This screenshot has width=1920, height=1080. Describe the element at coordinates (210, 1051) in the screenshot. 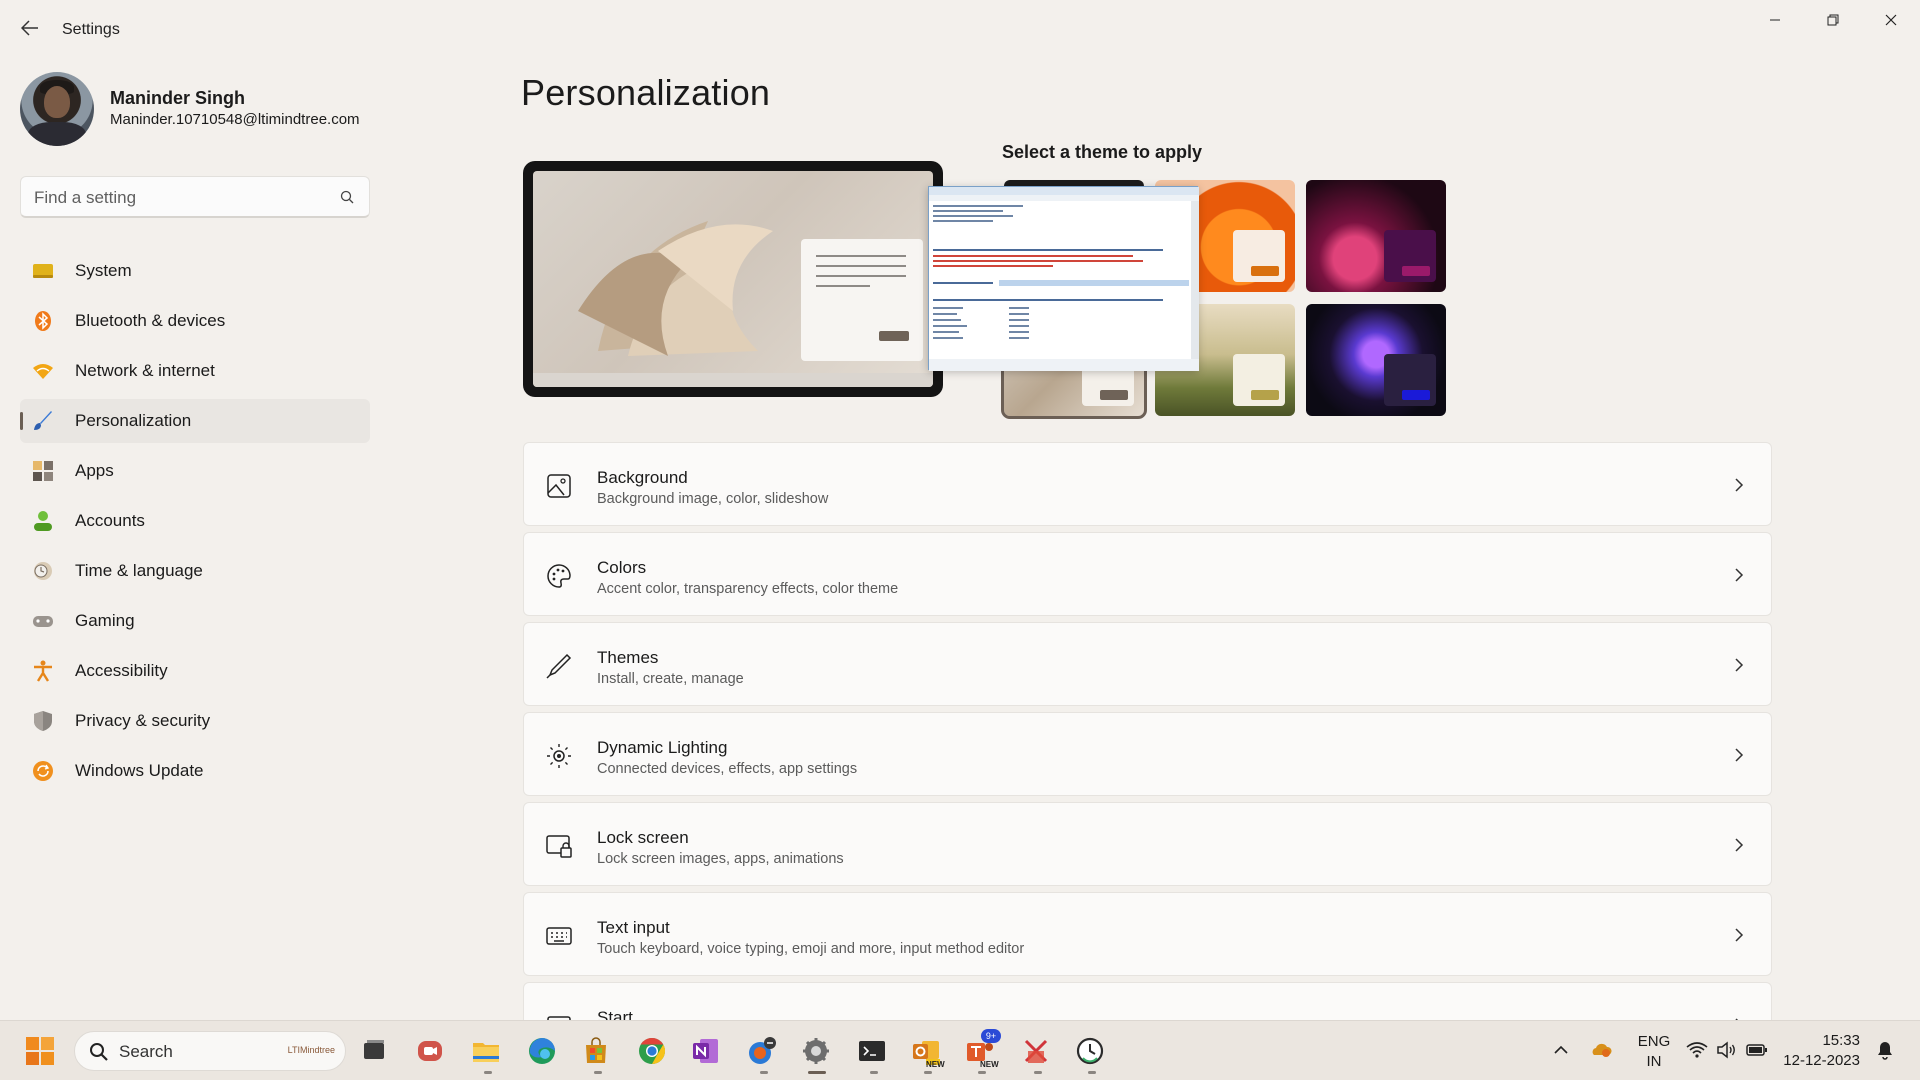

I see `taskbar-search: Search LTIMindtree` at that location.